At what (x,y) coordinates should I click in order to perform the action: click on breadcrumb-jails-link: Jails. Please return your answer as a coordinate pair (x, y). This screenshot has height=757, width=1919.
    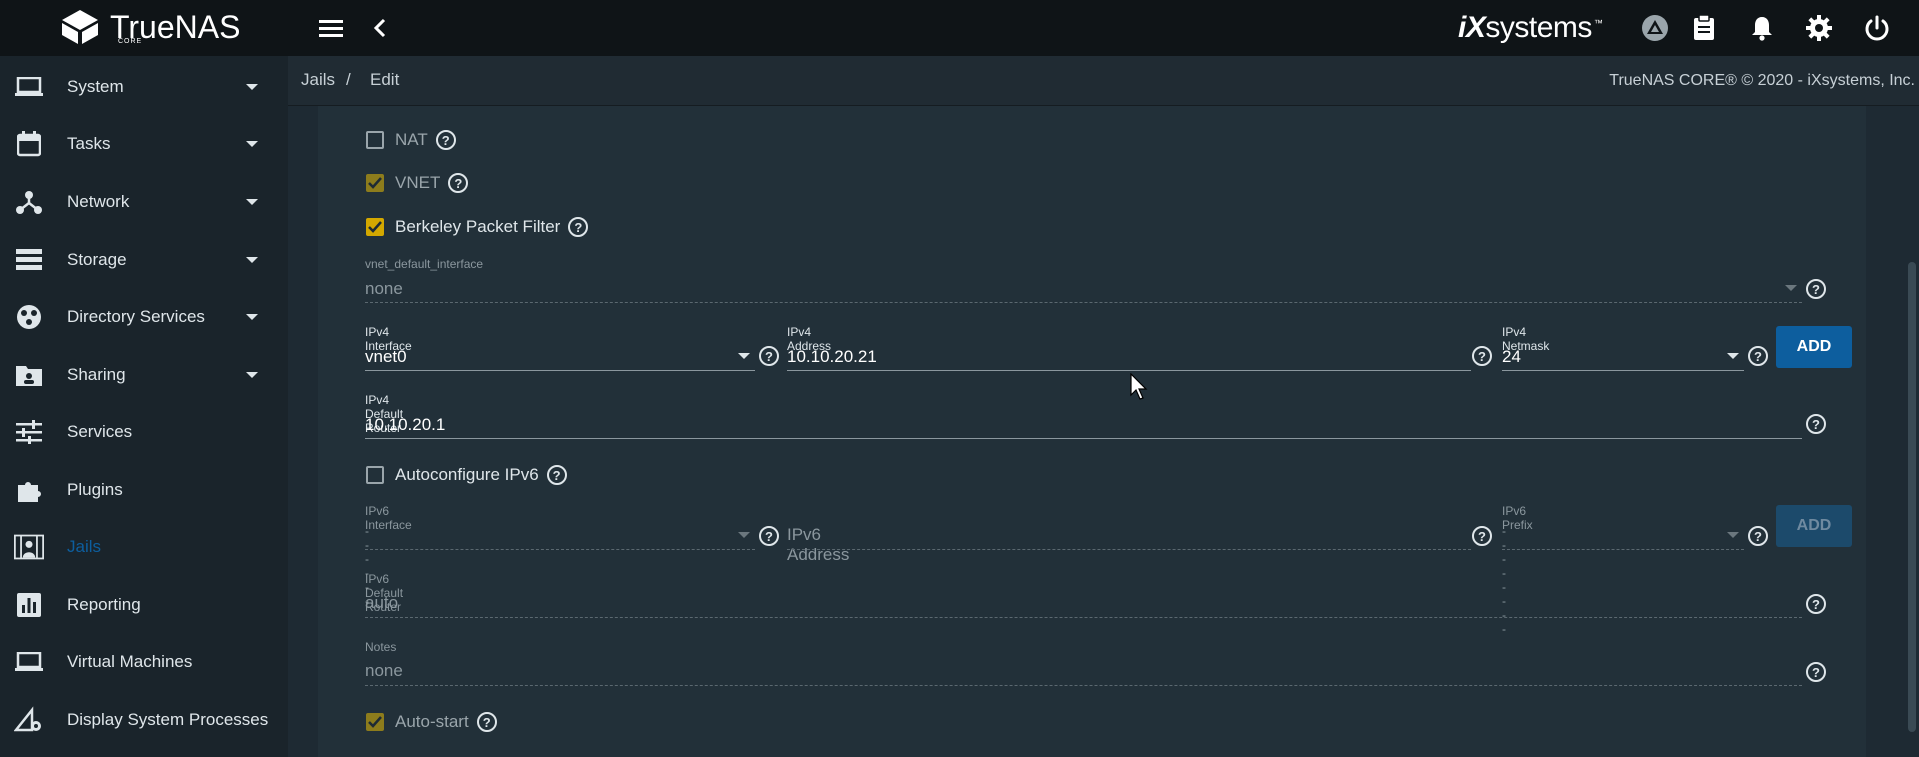
    Looking at the image, I should click on (318, 80).